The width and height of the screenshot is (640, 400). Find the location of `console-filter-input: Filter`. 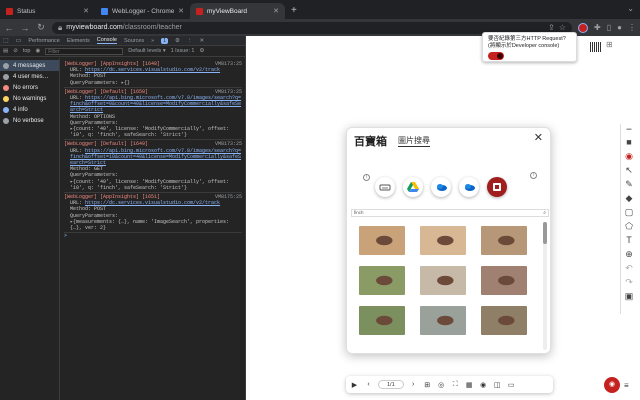

console-filter-input: Filter is located at coordinates (84, 51).